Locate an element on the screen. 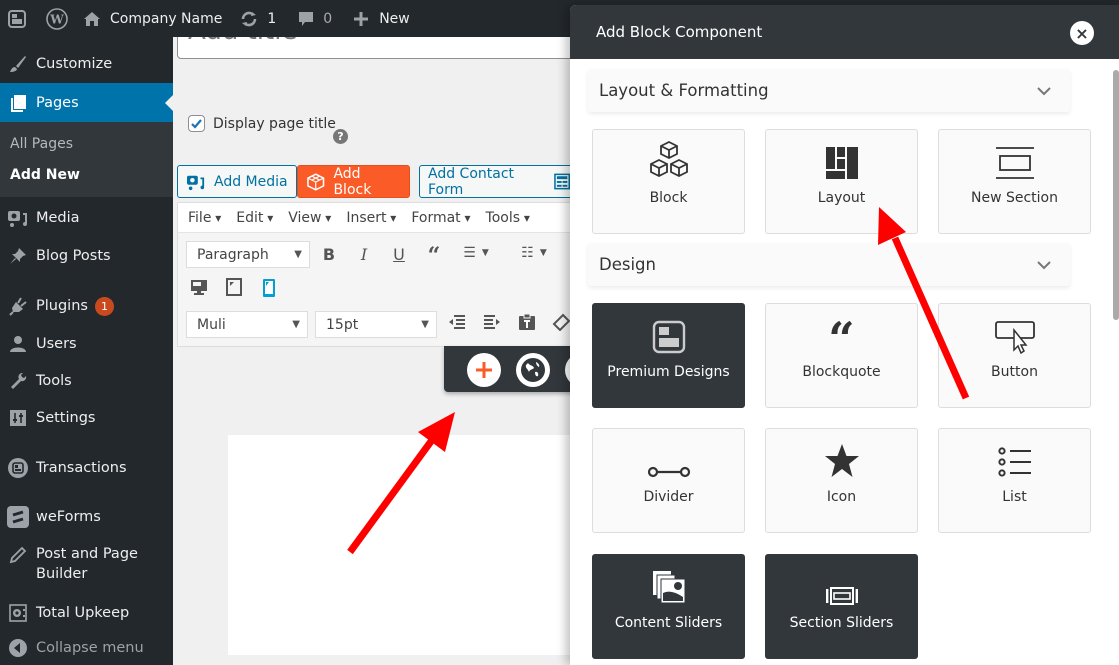  tile-new-section: New Section is located at coordinates (1014, 181).